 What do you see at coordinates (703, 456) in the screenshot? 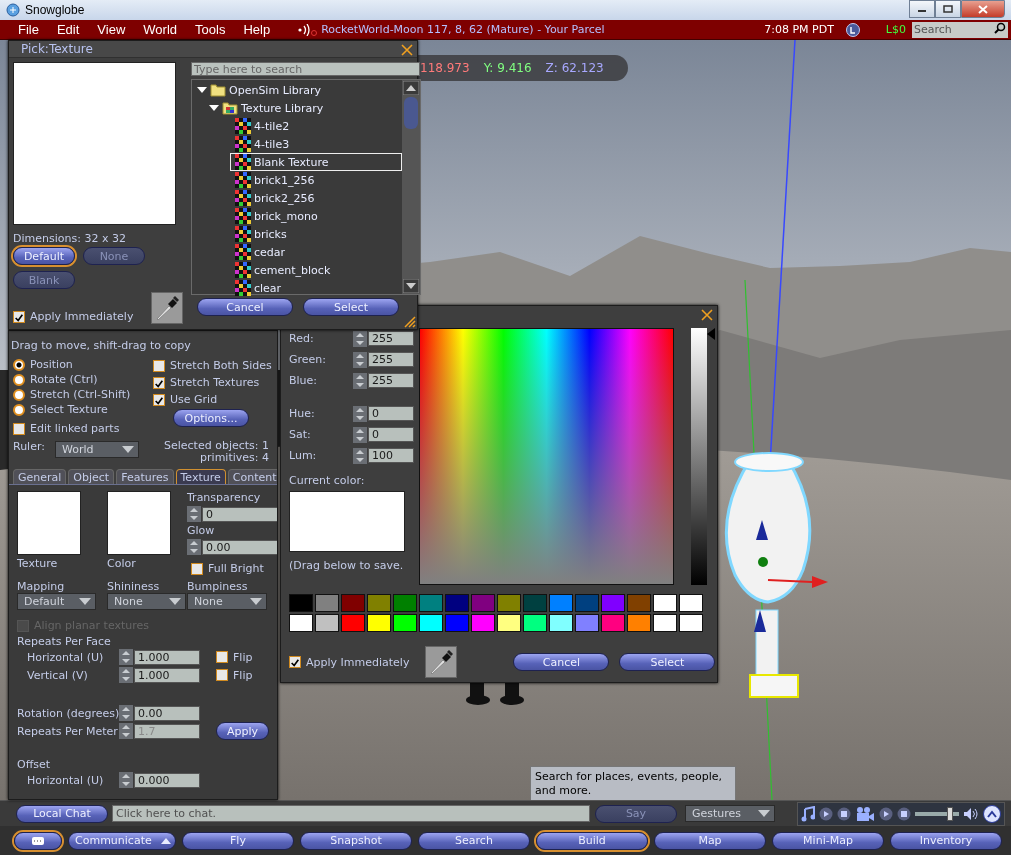
I see `luminance-slider` at bounding box center [703, 456].